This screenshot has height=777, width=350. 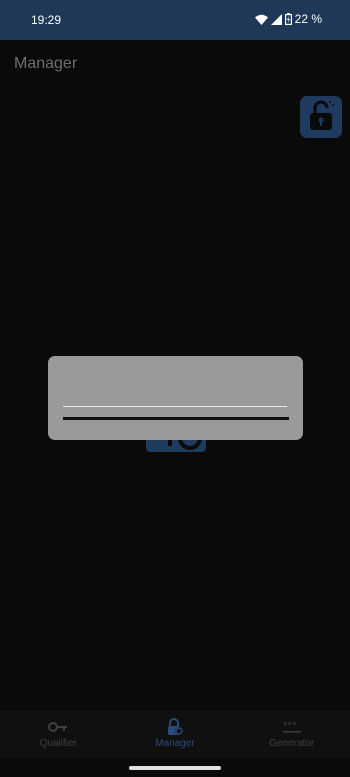 What do you see at coordinates (292, 743) in the screenshot?
I see `nav-label: Generator` at bounding box center [292, 743].